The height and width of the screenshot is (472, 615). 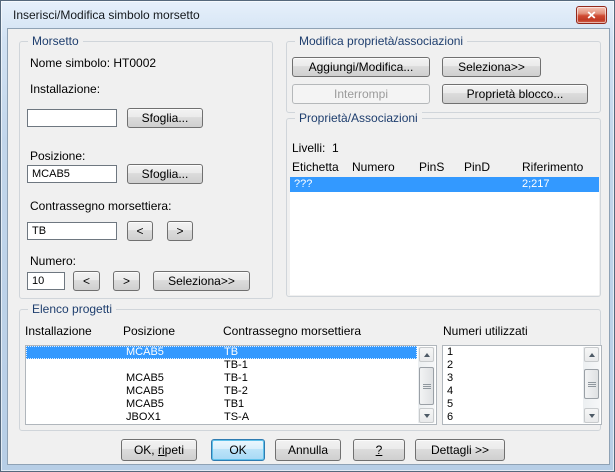 What do you see at coordinates (72, 174) in the screenshot?
I see `posizione-input` at bounding box center [72, 174].